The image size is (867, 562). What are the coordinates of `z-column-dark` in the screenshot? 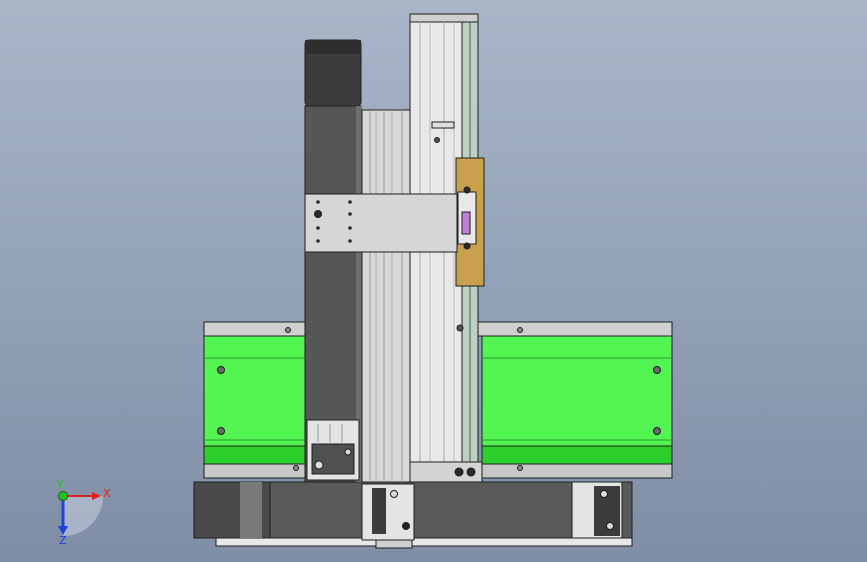 It's located at (333, 261).